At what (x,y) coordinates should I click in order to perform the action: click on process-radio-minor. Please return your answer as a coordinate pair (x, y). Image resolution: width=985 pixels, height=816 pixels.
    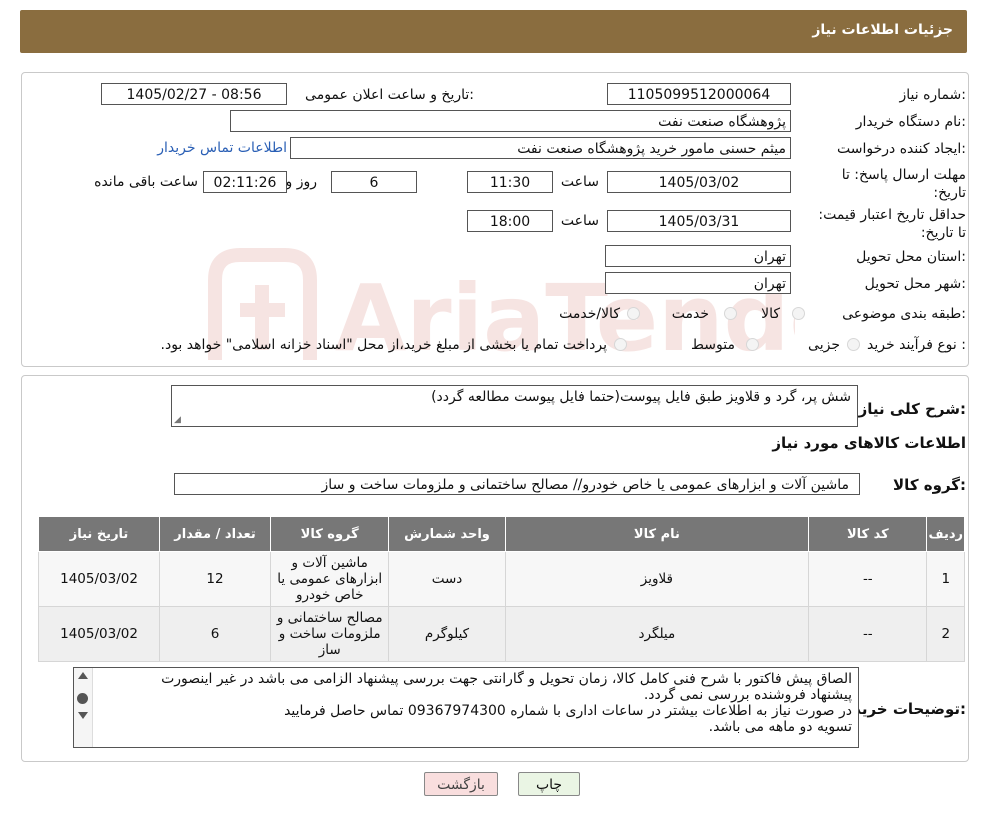
    Looking at the image, I should click on (853, 344).